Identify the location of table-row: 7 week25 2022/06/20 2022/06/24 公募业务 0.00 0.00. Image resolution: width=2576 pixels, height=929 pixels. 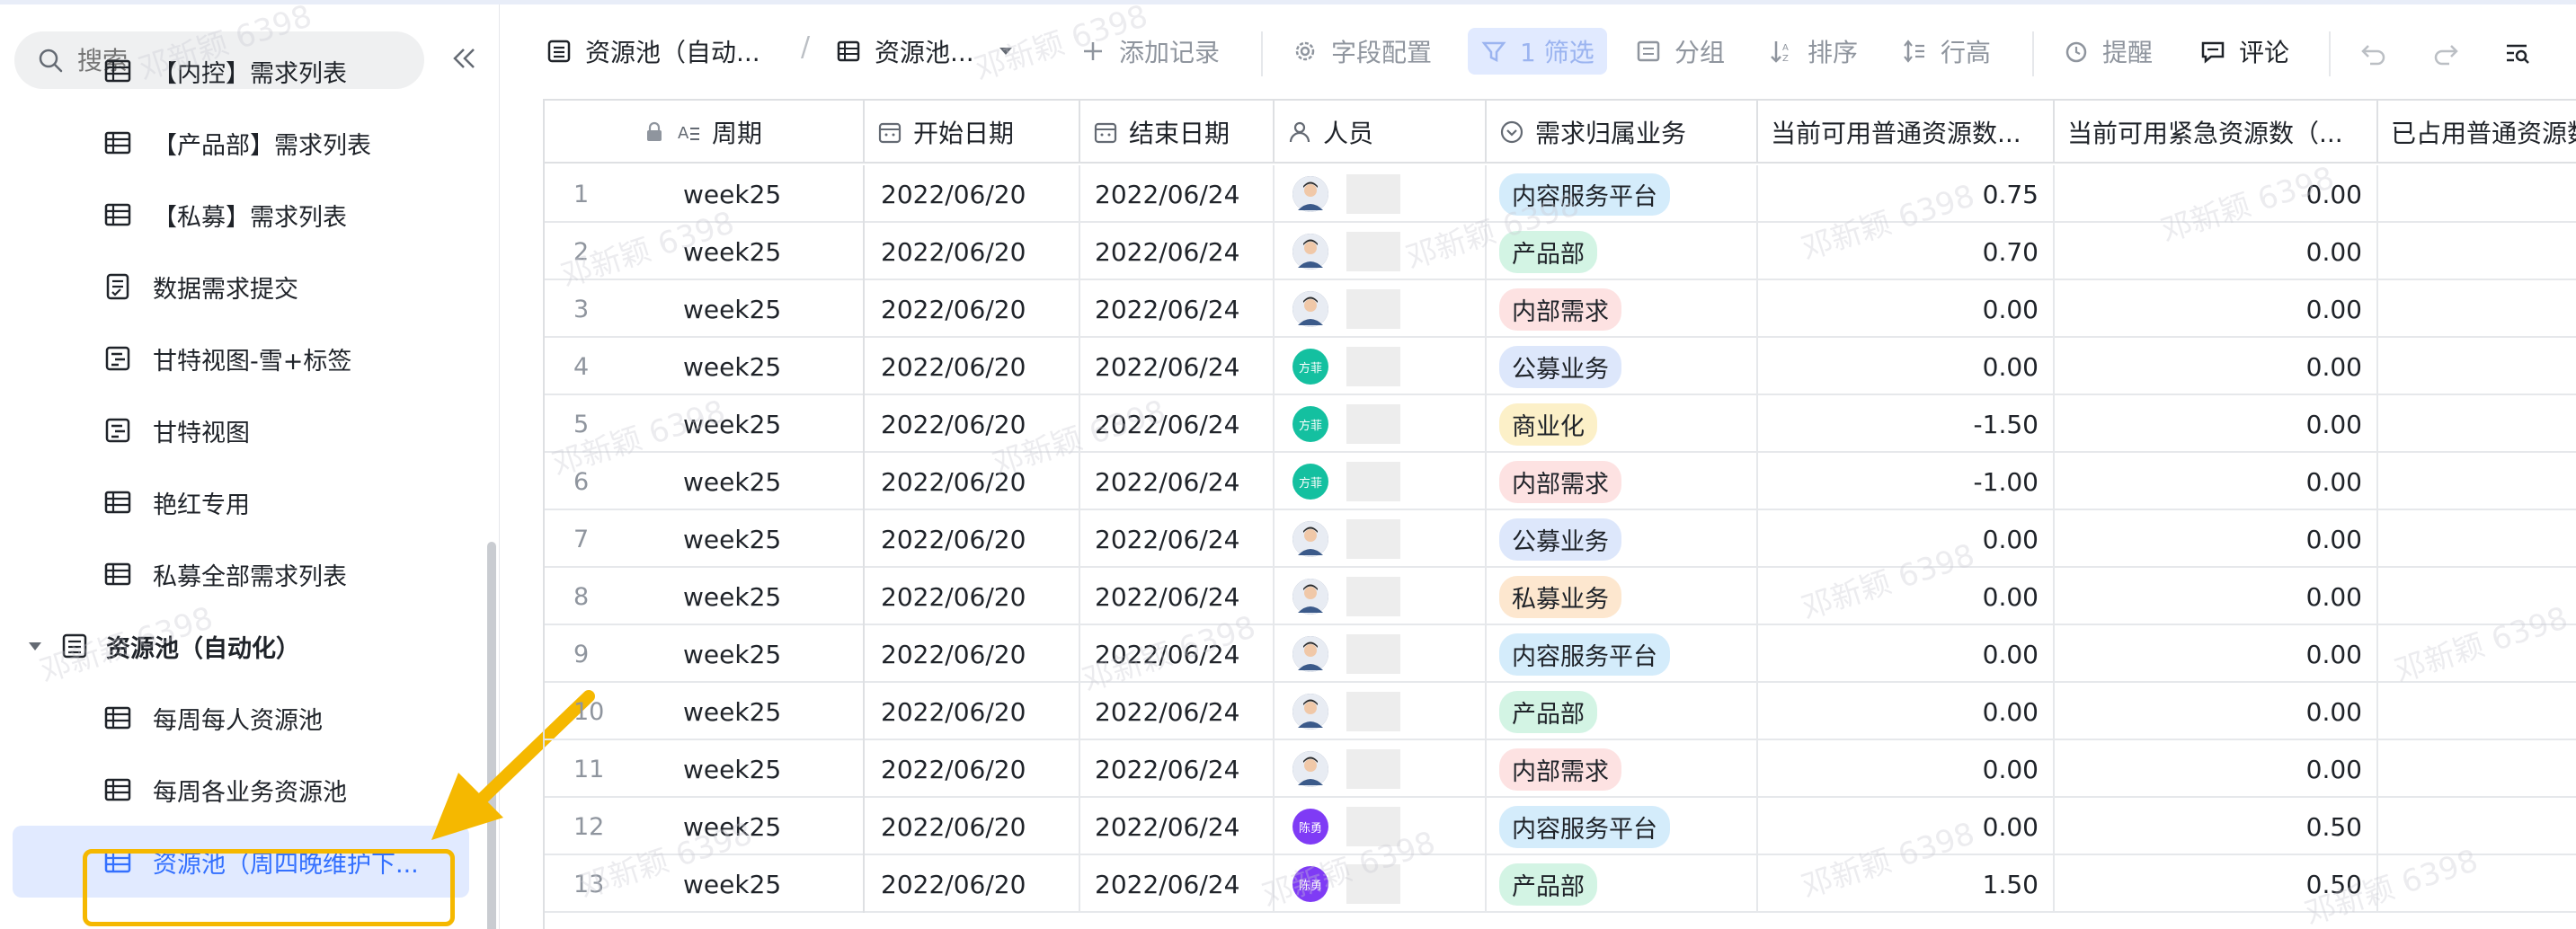
(1560, 539).